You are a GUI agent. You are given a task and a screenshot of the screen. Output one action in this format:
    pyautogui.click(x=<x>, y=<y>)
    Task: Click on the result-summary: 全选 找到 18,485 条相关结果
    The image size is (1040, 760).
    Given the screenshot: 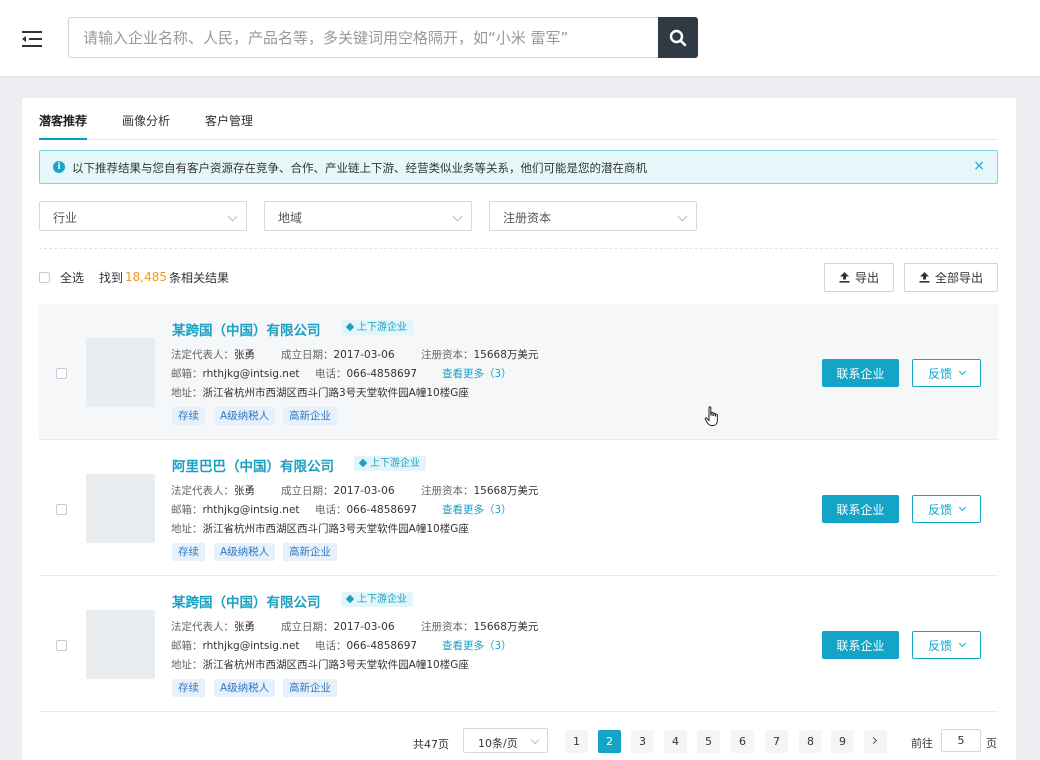 What is the action you would take?
    pyautogui.click(x=134, y=277)
    